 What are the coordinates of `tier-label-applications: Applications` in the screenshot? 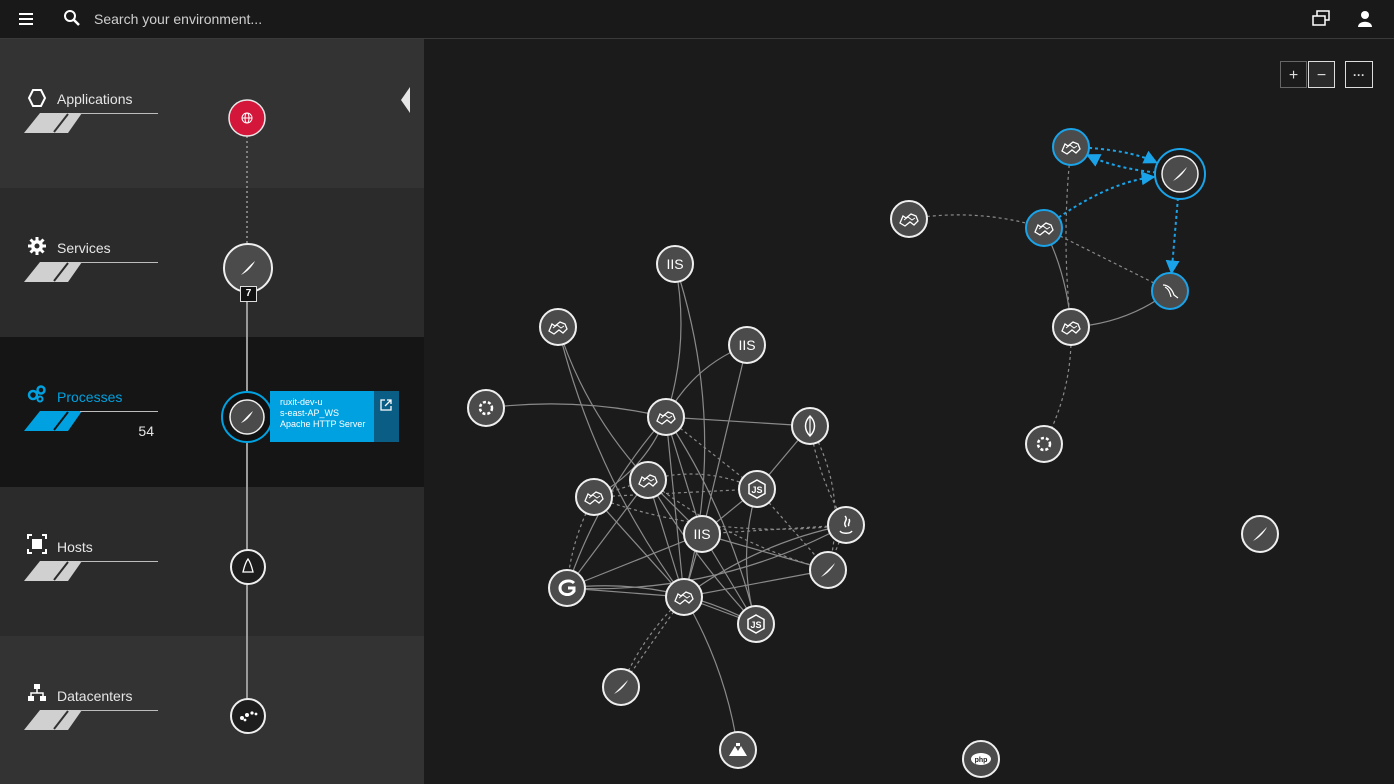 It's located at (95, 99).